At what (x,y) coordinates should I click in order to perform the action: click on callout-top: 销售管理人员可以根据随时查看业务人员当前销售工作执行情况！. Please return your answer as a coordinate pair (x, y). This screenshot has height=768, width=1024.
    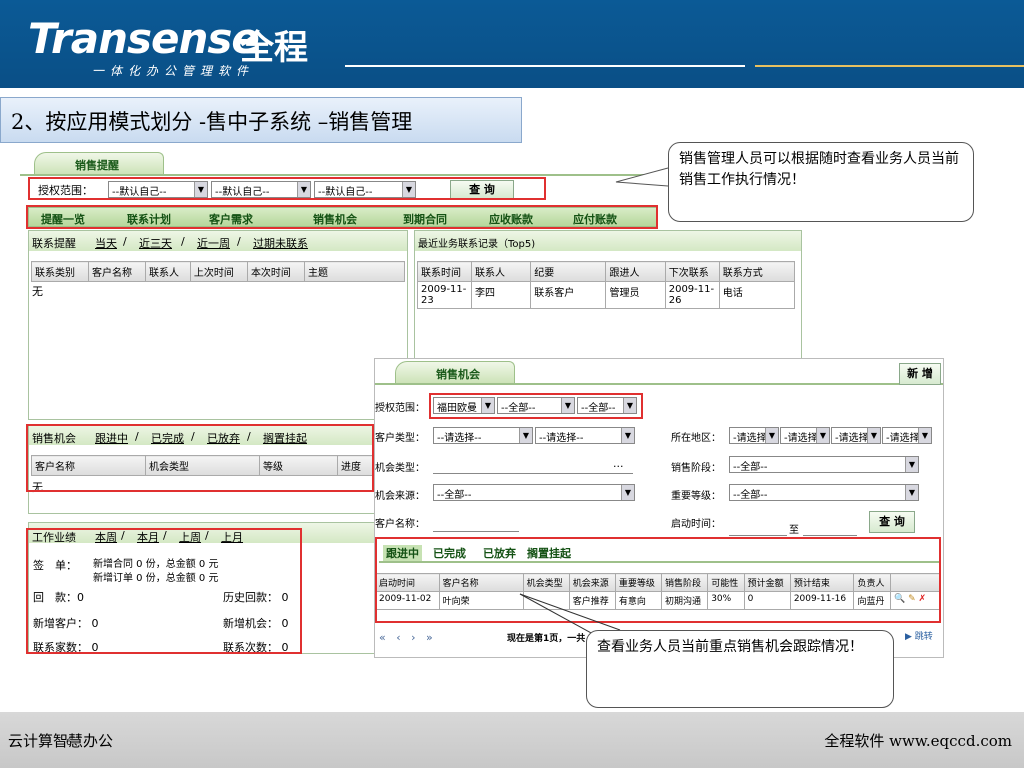
    Looking at the image, I should click on (821, 182).